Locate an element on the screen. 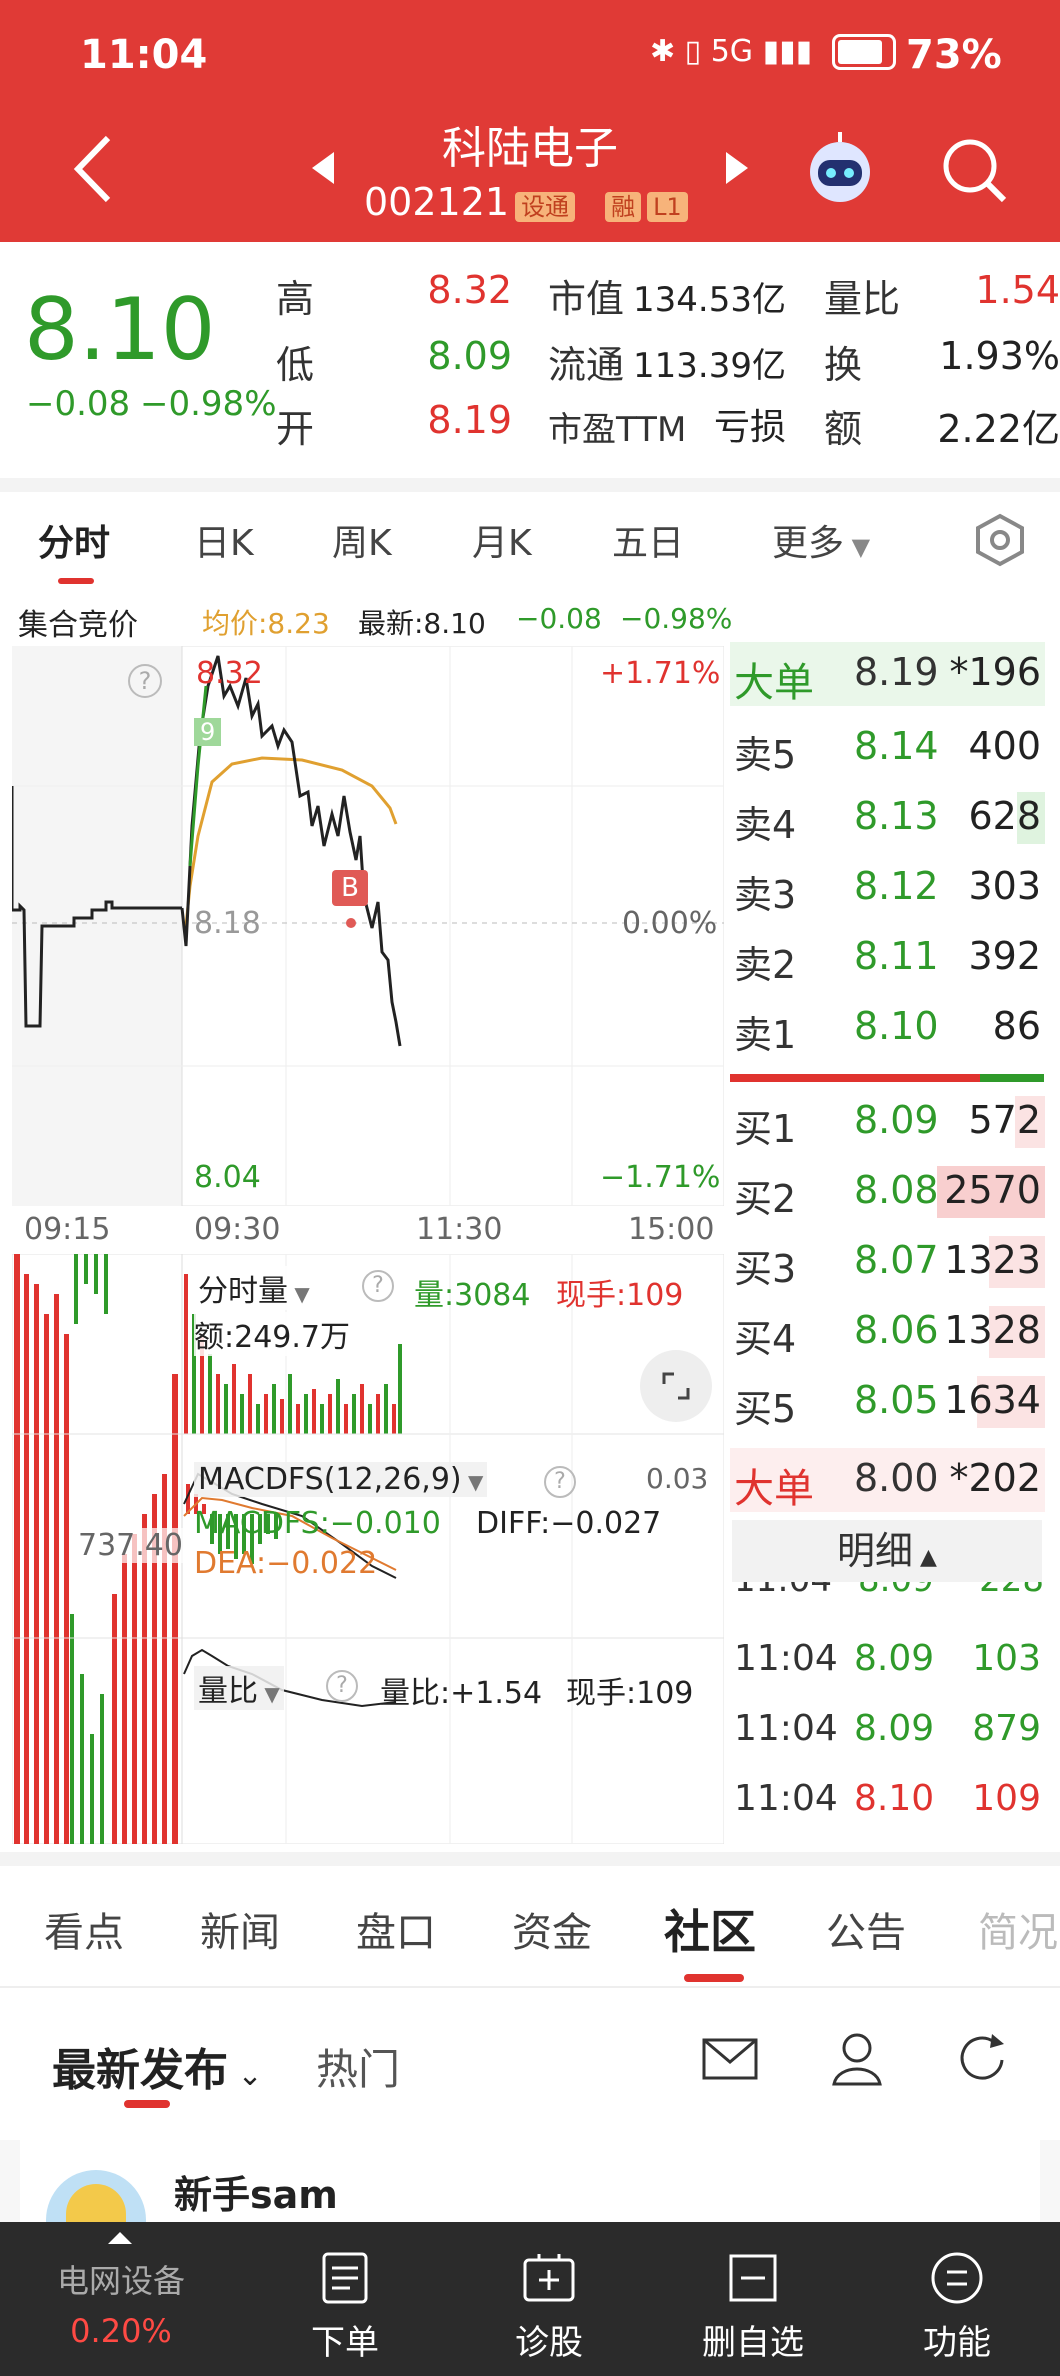 The image size is (1060, 2376). big-order-price: 8.00 is located at coordinates (896, 1478).